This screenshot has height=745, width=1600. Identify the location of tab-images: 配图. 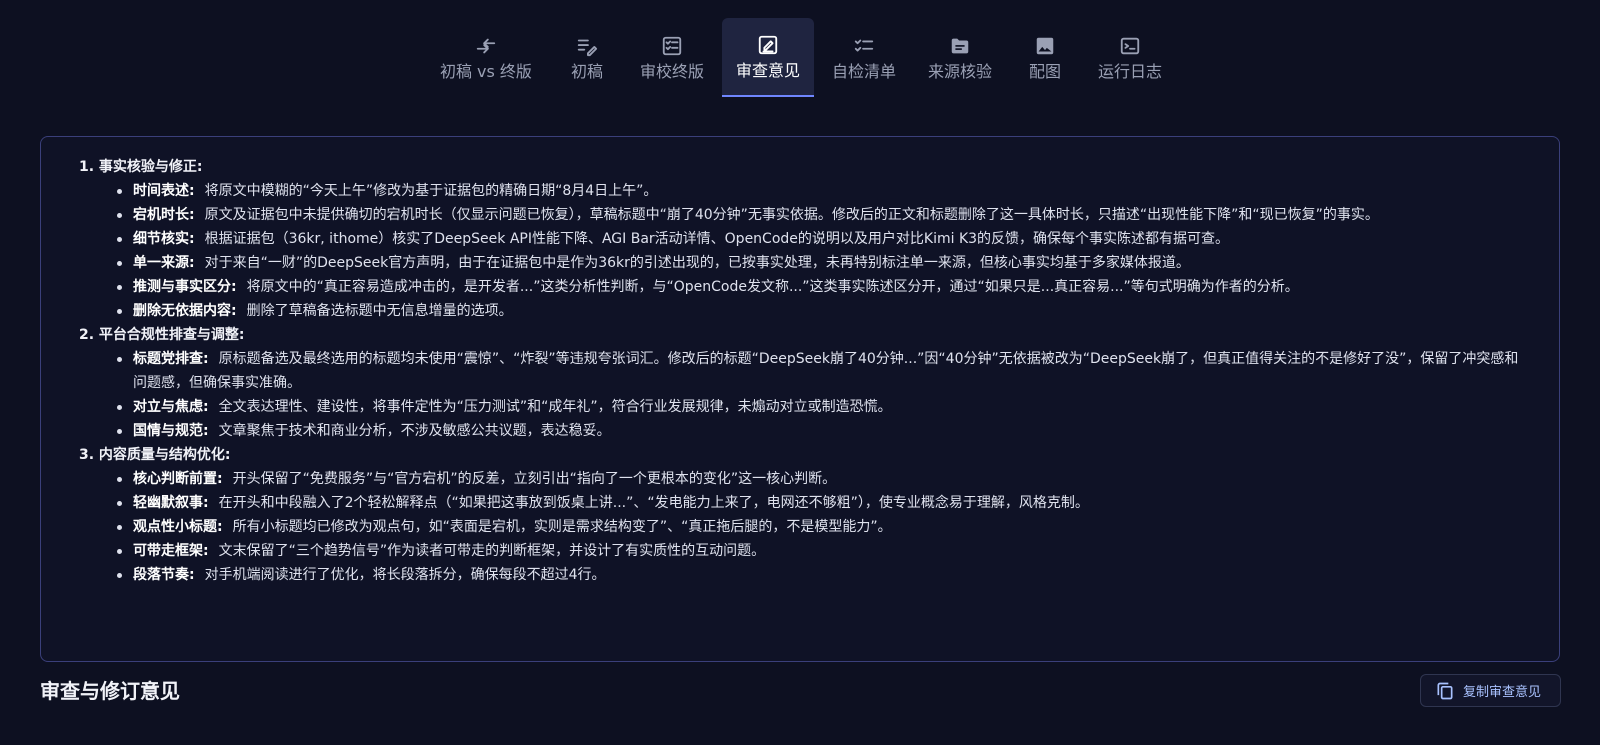
(1045, 57).